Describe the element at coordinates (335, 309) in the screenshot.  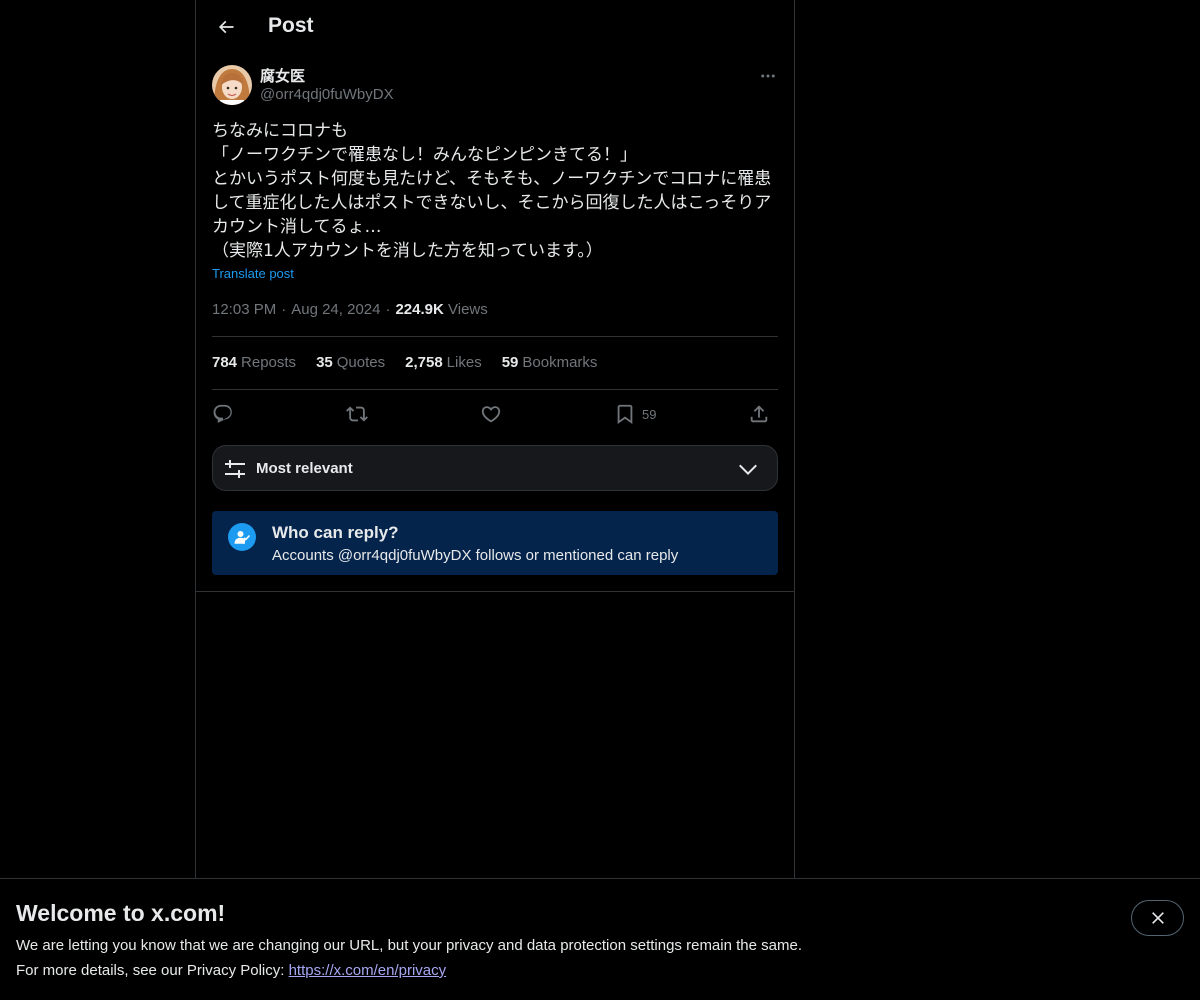
I see `post-date: Aug 24, 2024` at that location.